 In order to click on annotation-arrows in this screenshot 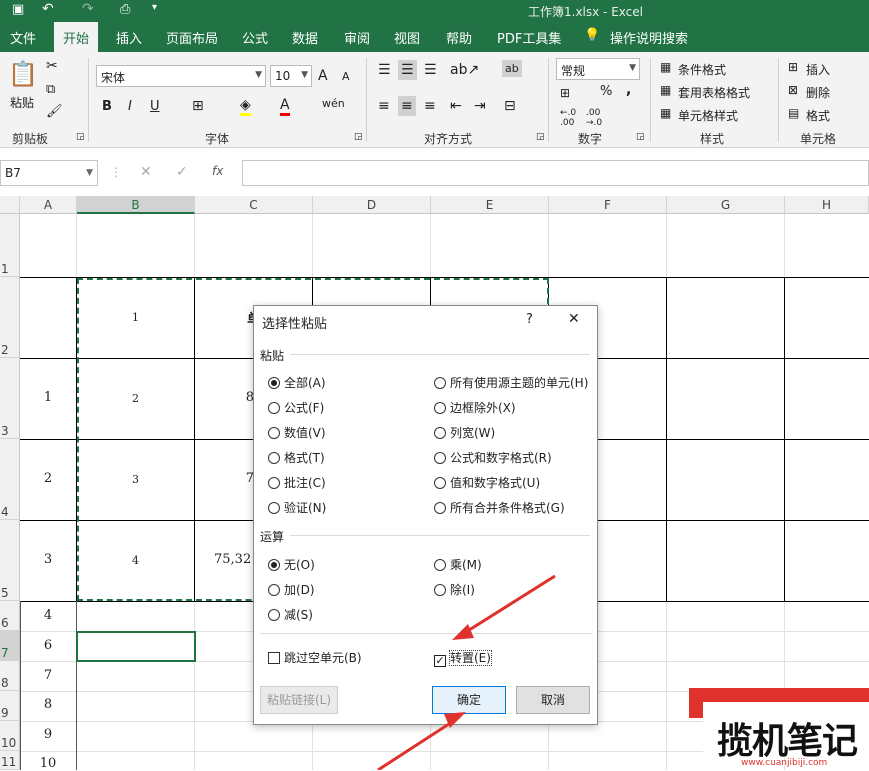, I will do `click(466, 672)`.